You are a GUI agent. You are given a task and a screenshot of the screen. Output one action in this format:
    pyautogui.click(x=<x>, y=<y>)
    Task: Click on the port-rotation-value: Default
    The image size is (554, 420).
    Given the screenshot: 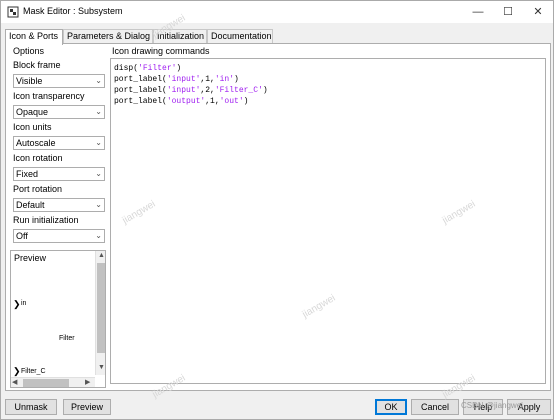 What is the action you would take?
    pyautogui.click(x=30, y=205)
    